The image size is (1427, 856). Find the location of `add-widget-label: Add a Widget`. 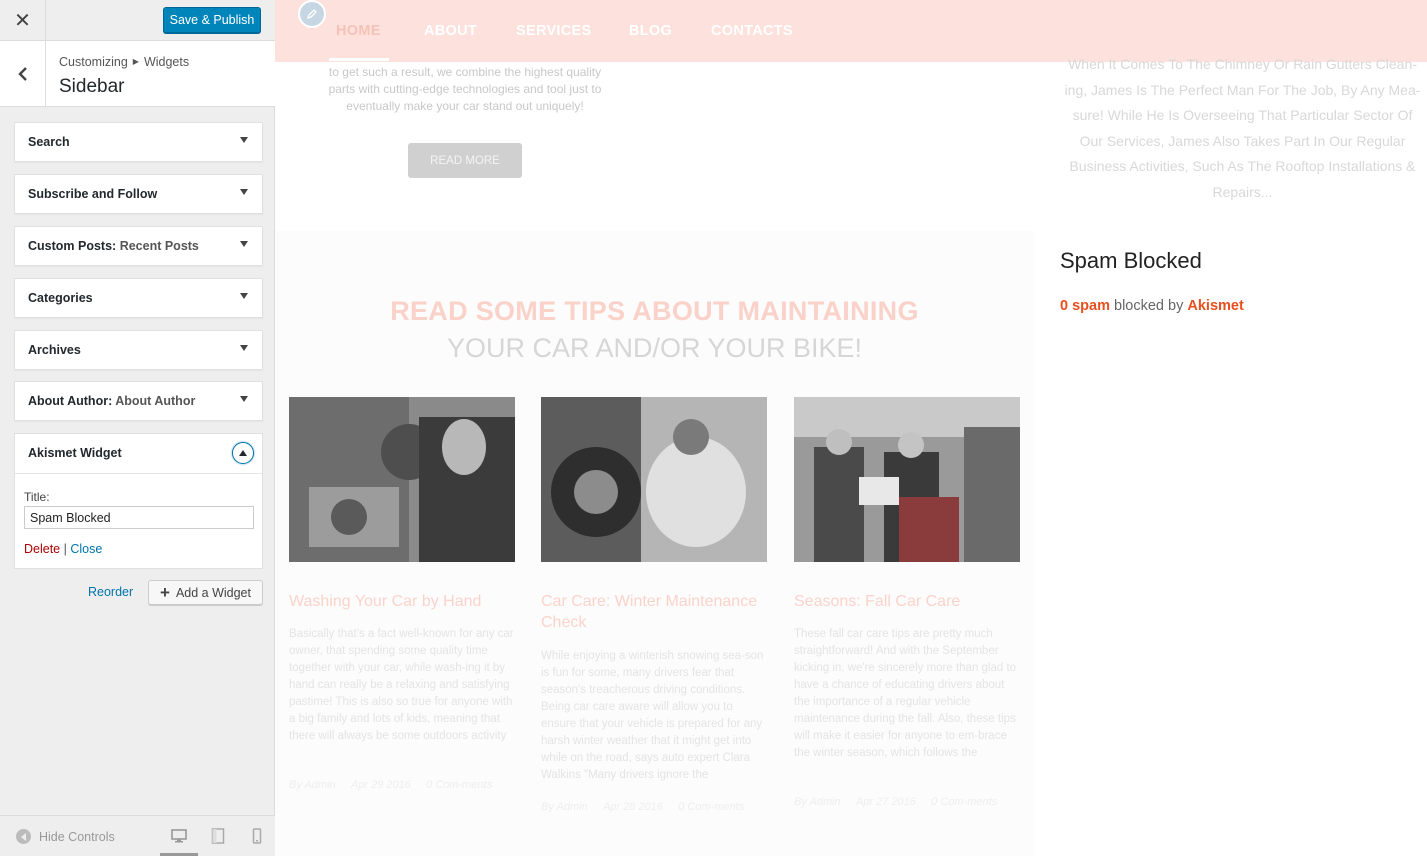

add-widget-label: Add a Widget is located at coordinates (213, 592).